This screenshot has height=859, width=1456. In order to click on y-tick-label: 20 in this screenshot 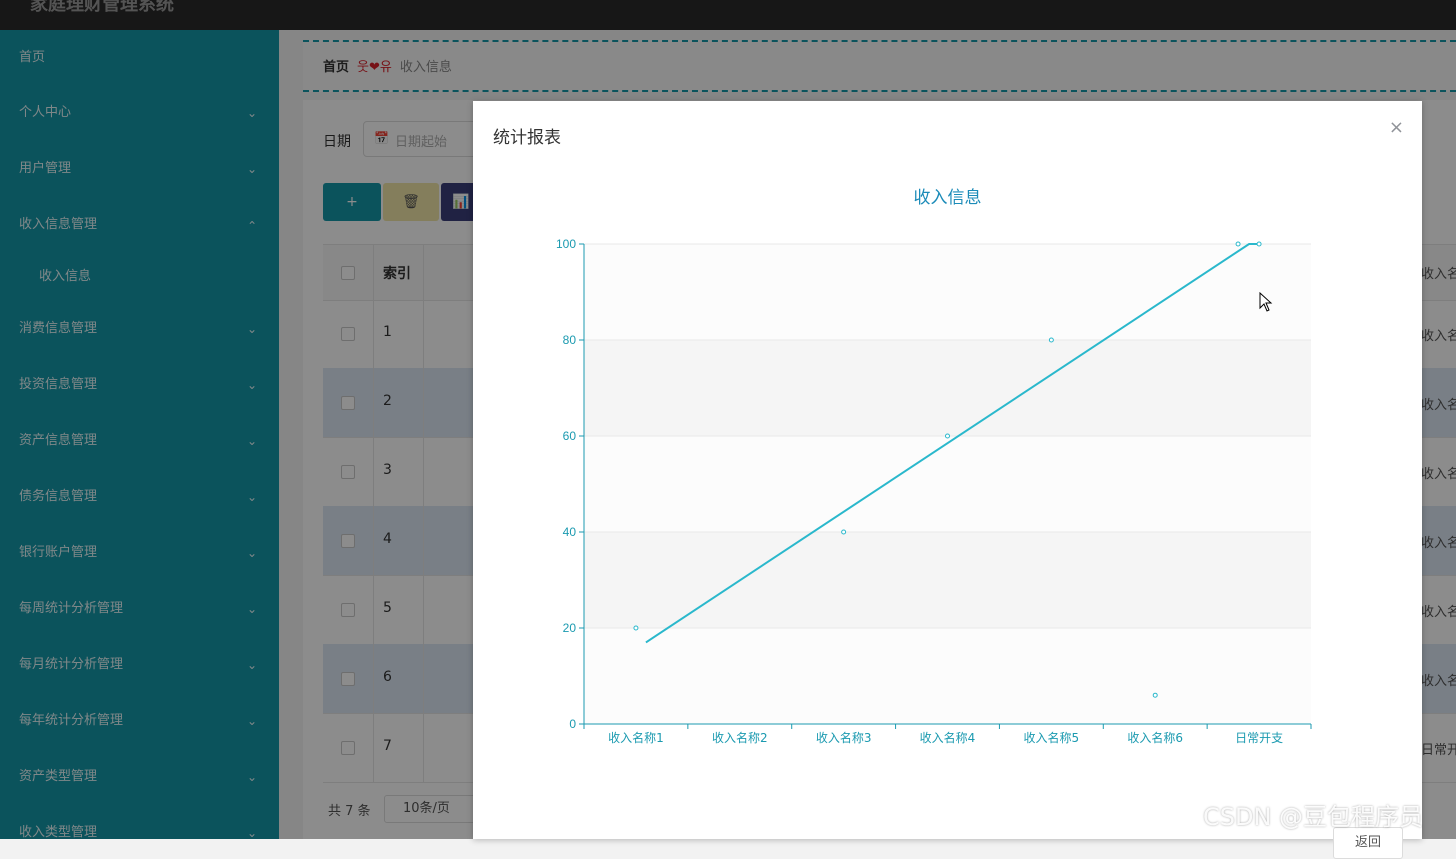, I will do `click(570, 628)`.